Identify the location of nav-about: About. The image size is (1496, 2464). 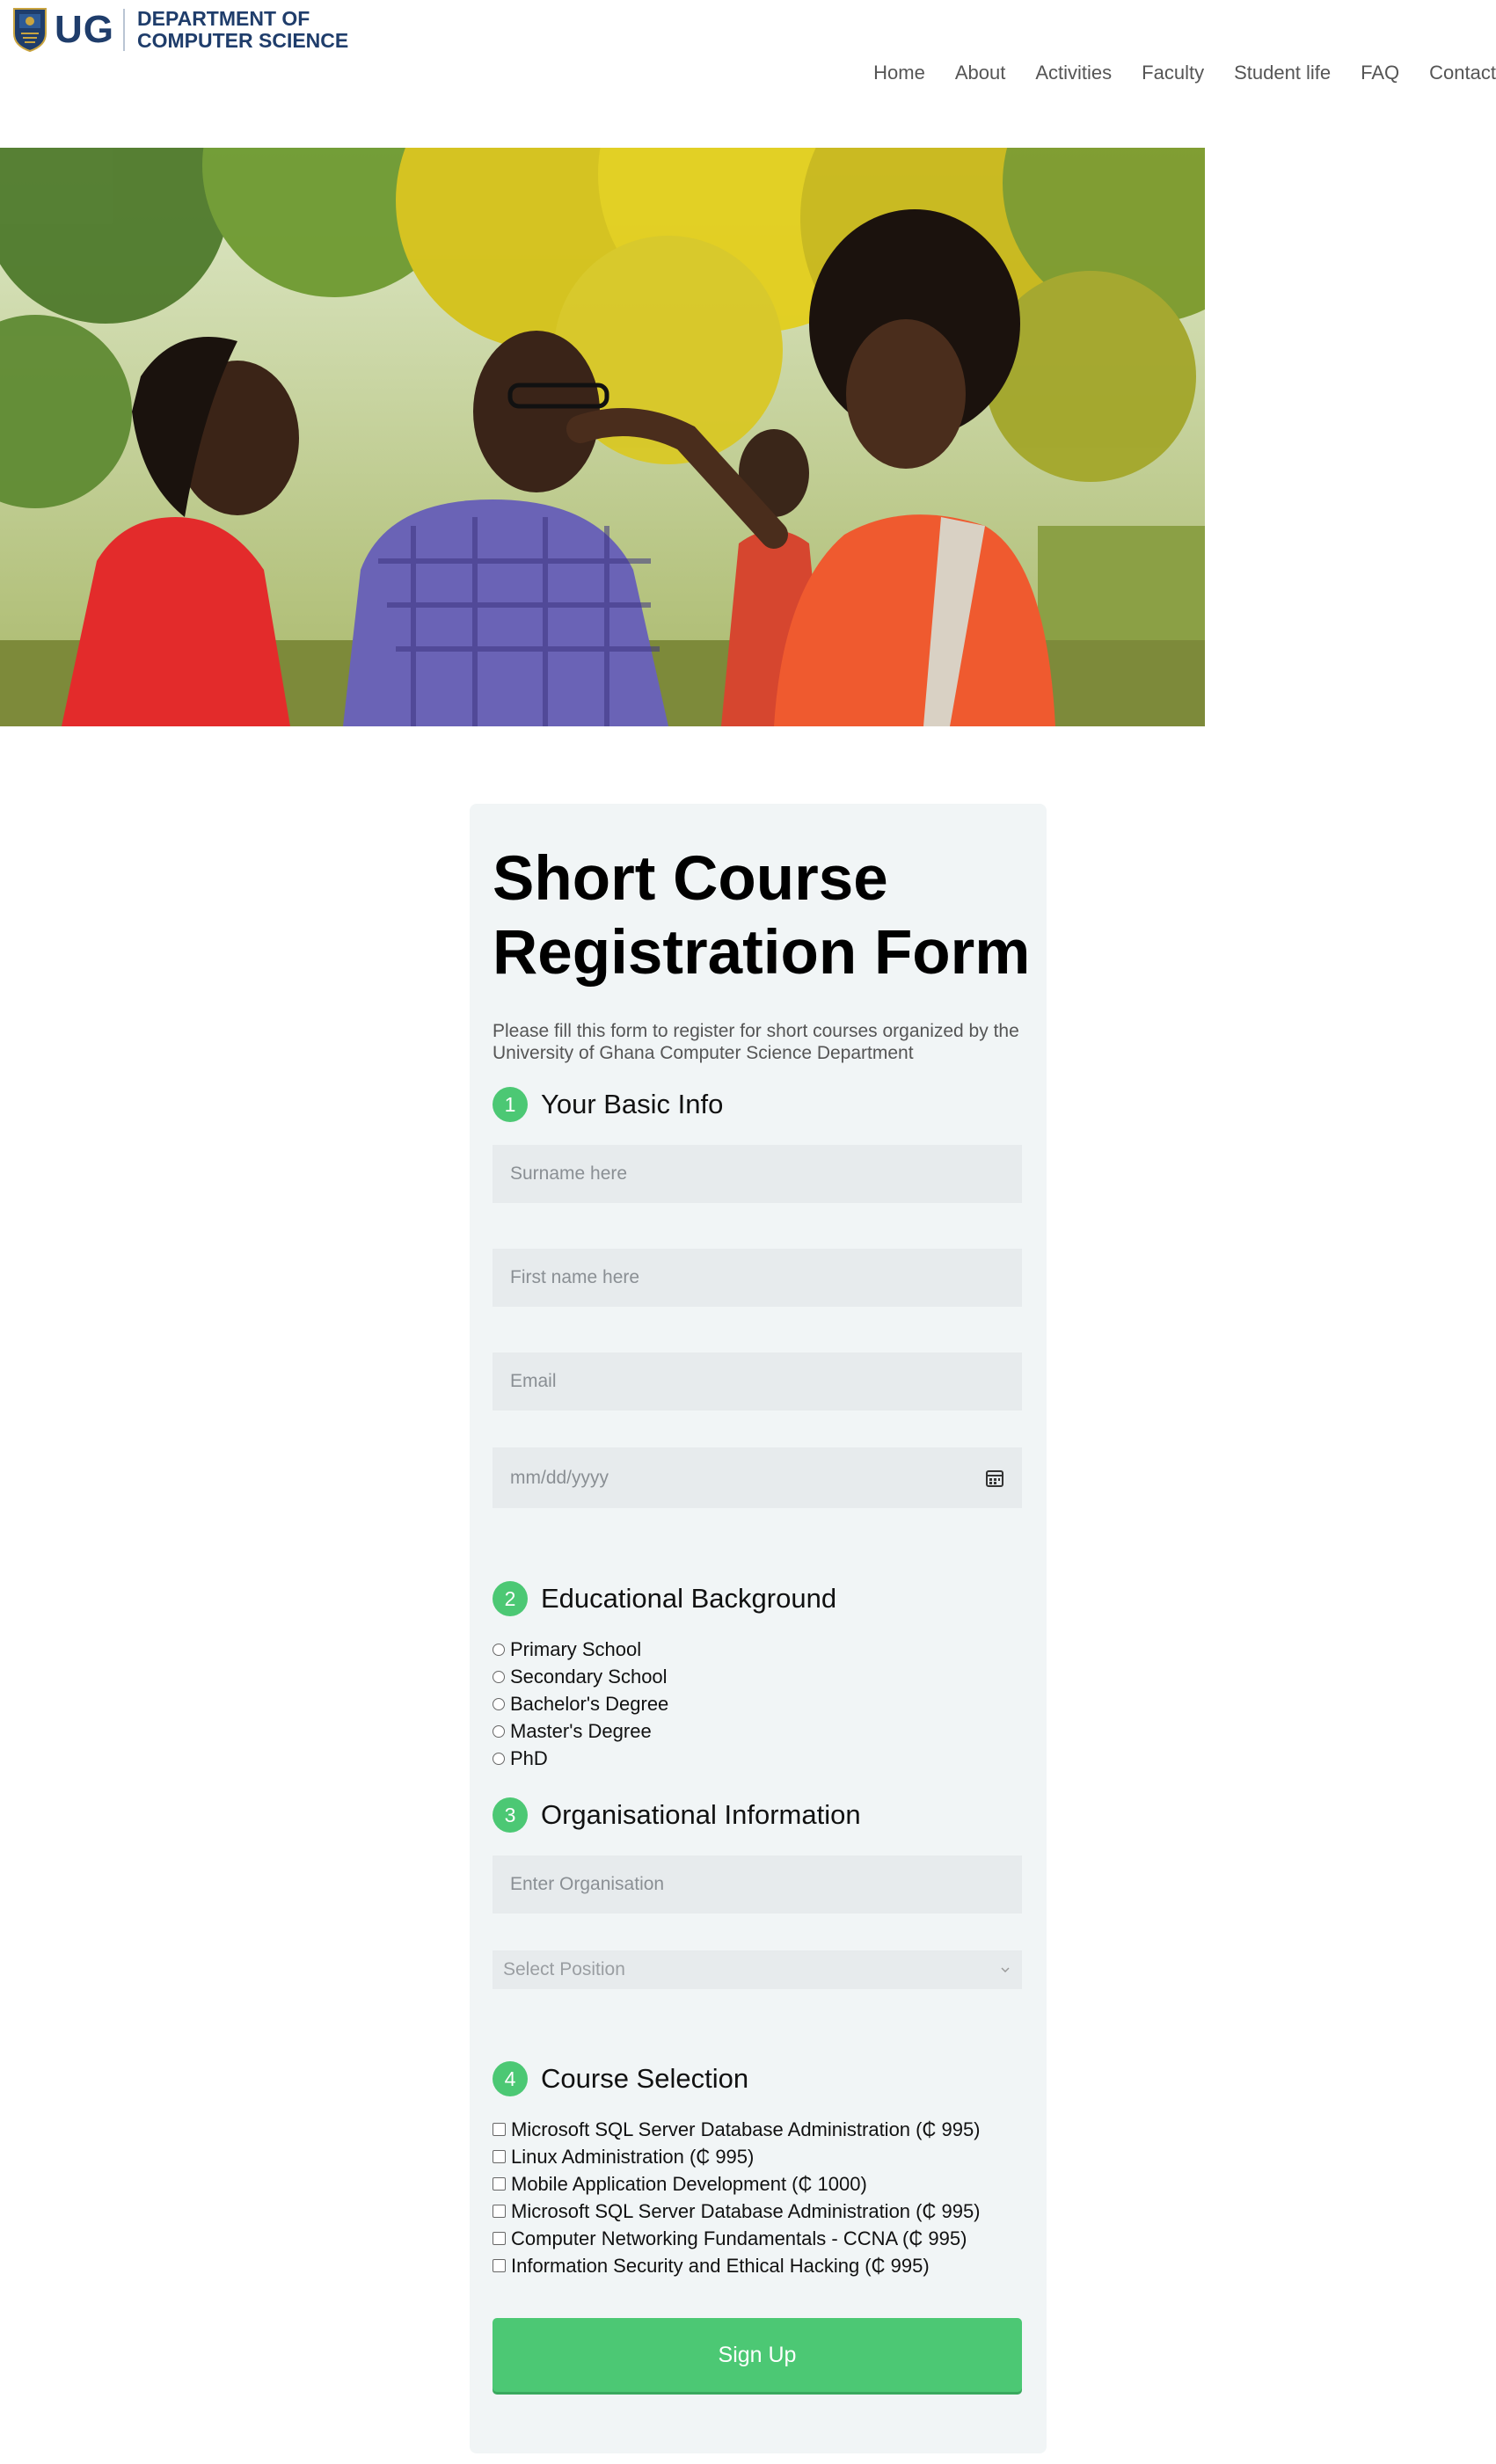
(980, 73).